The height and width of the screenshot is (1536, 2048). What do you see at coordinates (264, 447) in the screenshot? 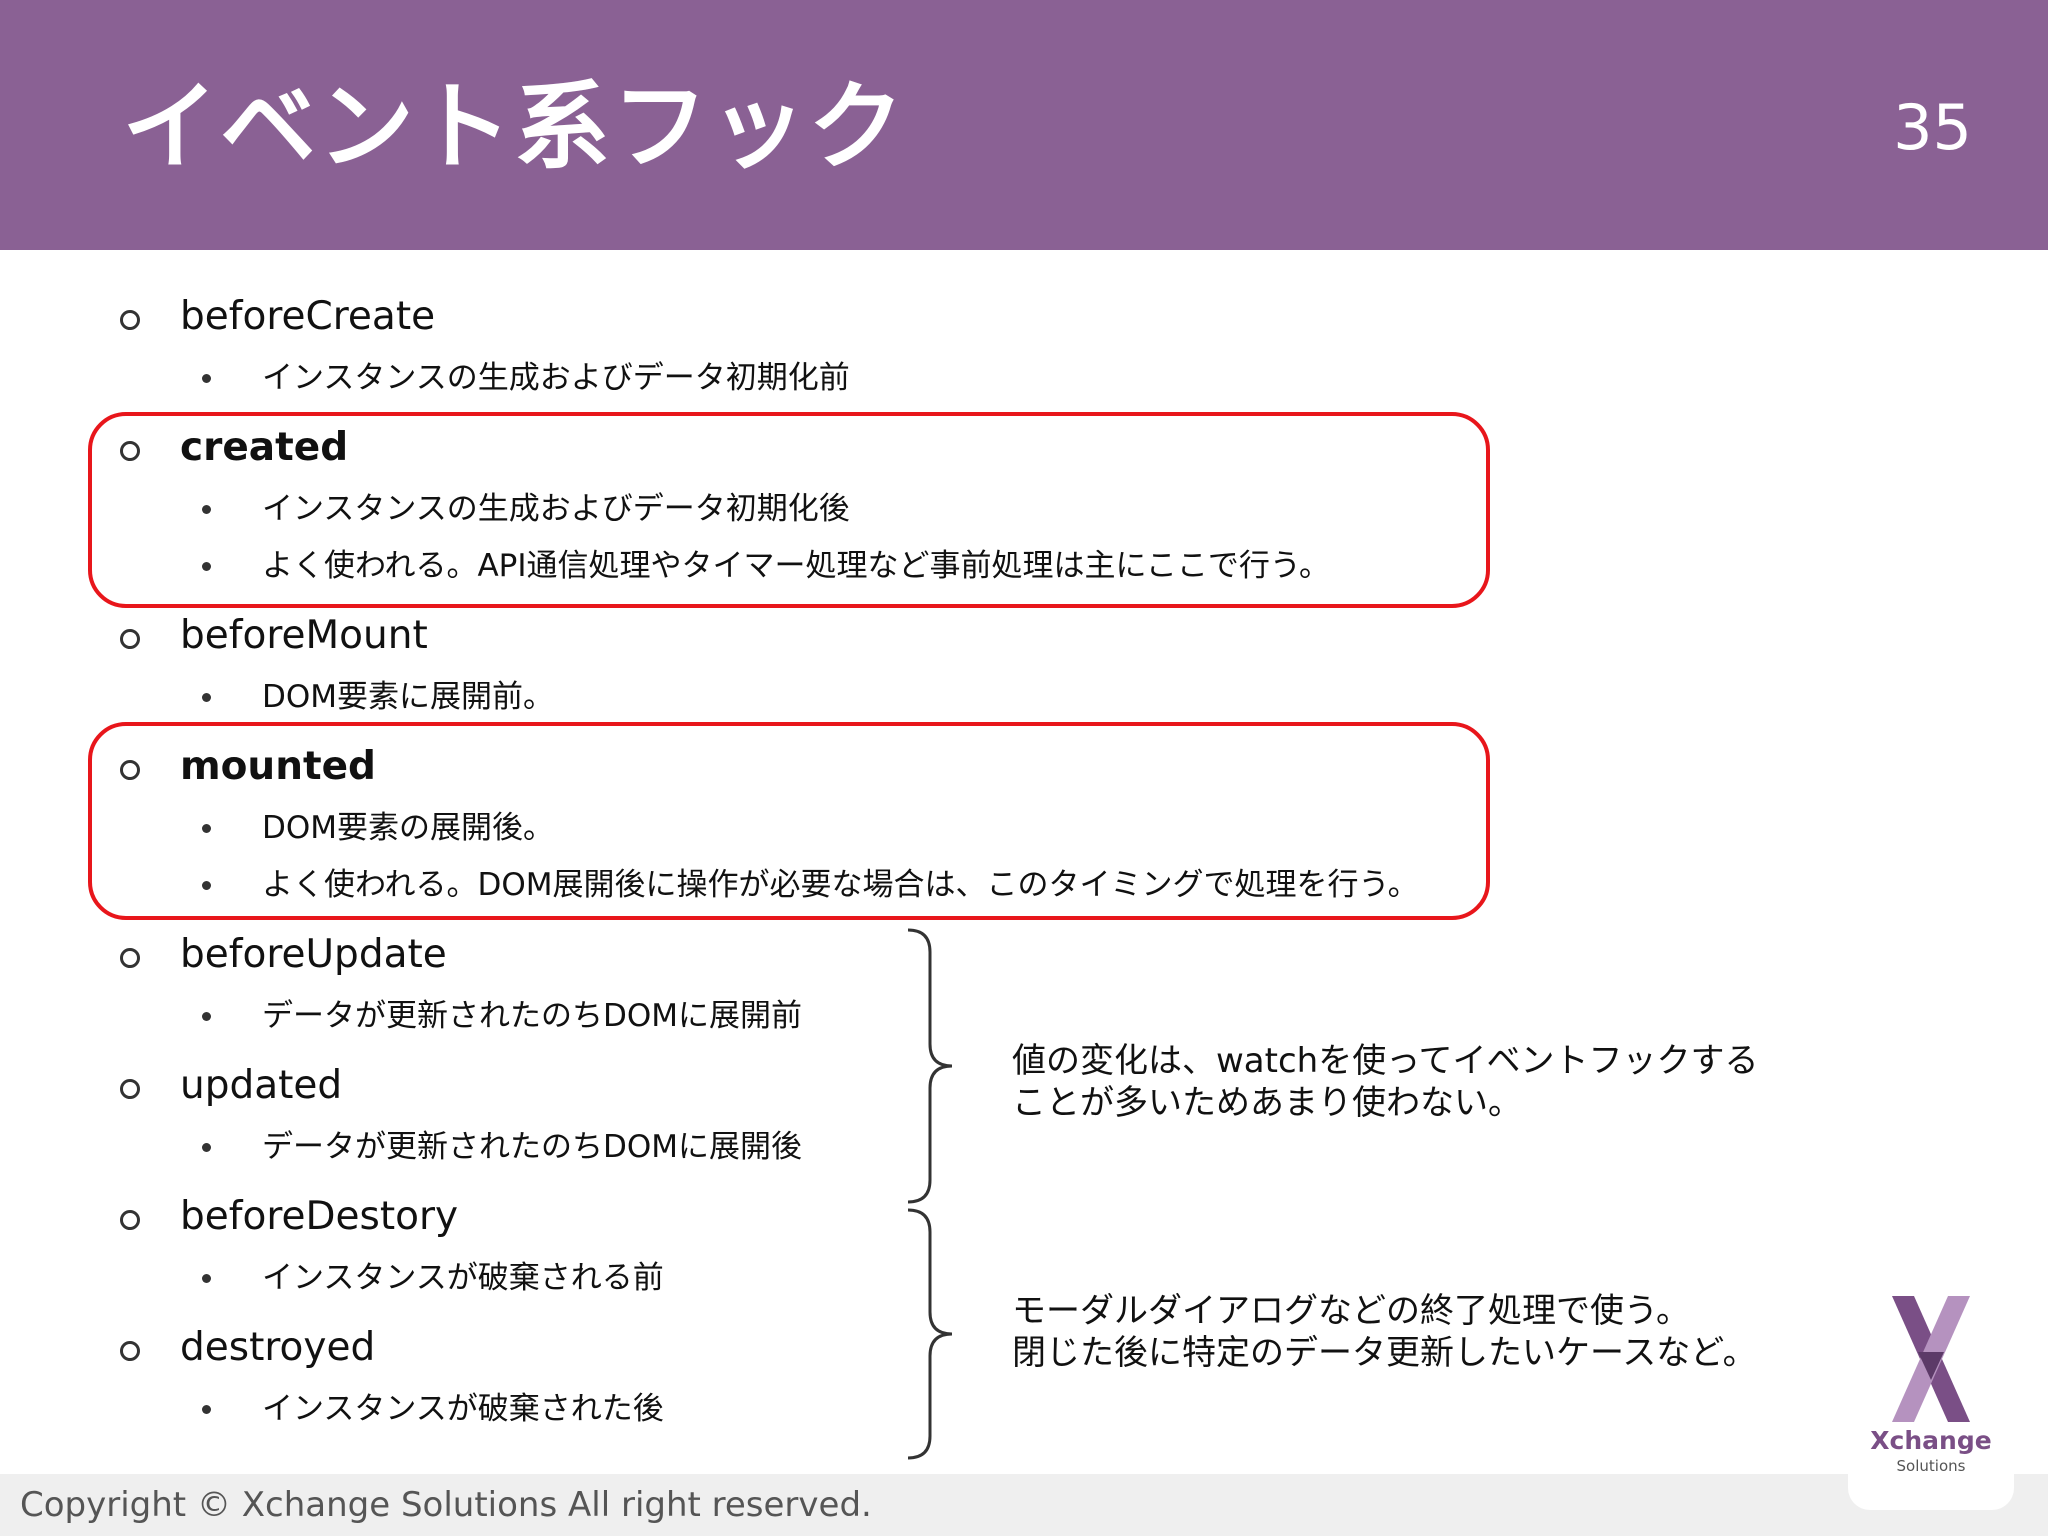
I see `hook-name-created: created` at bounding box center [264, 447].